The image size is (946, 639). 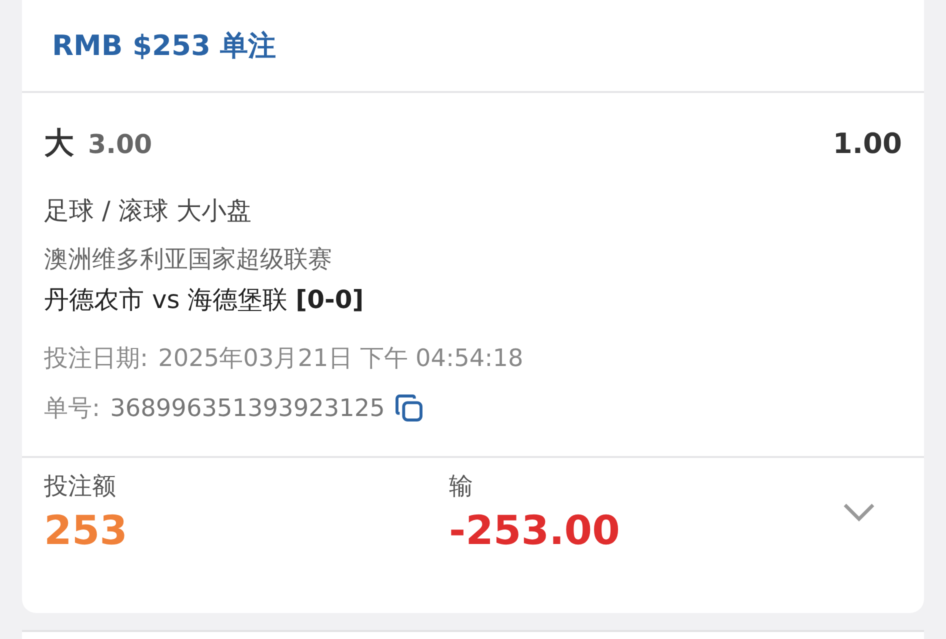 What do you see at coordinates (341, 358) in the screenshot?
I see `bet-date: 2025年03月21日 下午 04:54:18` at bounding box center [341, 358].